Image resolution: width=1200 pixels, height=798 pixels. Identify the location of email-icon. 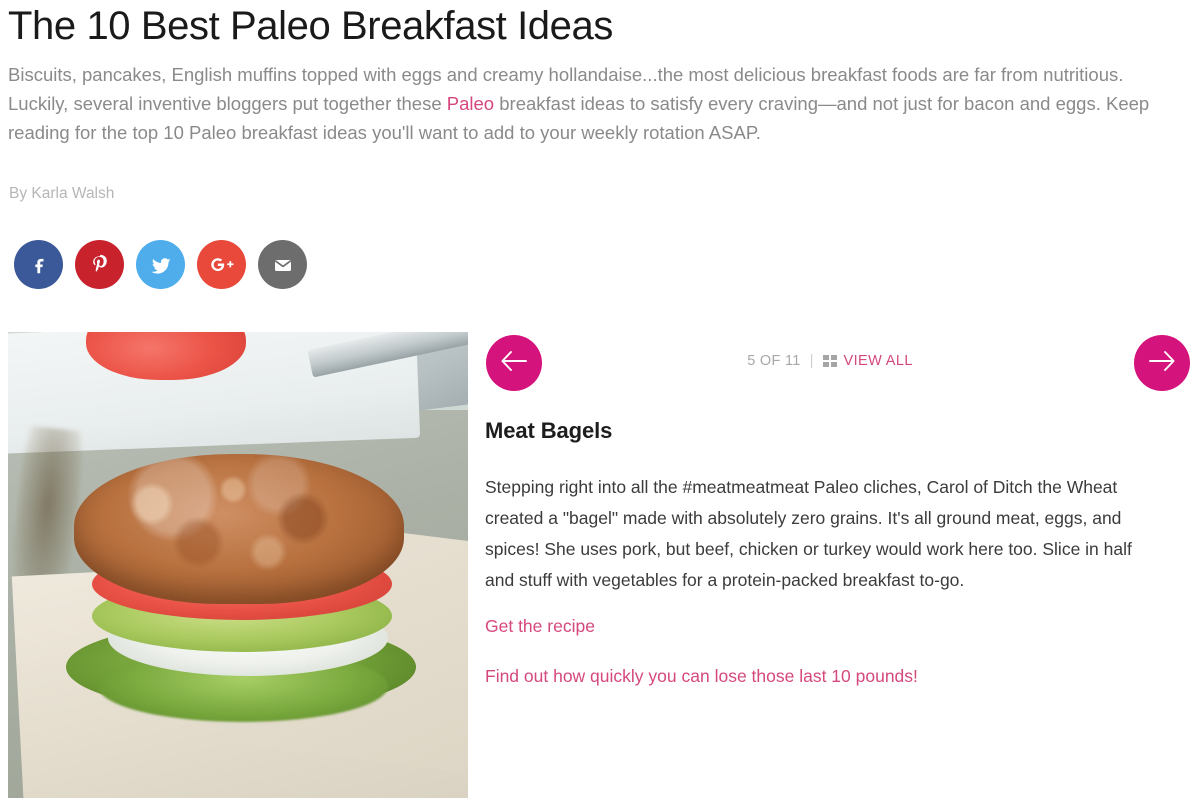
(283, 265).